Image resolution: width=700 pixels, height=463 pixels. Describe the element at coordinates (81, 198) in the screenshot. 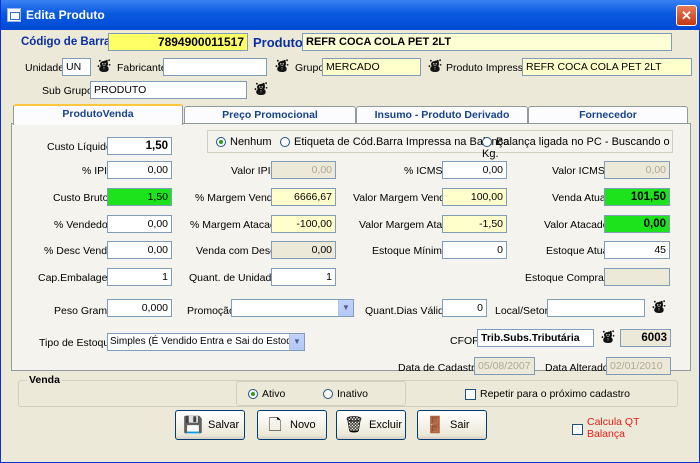

I see `custo-bruto-label: Custo Bruto` at that location.